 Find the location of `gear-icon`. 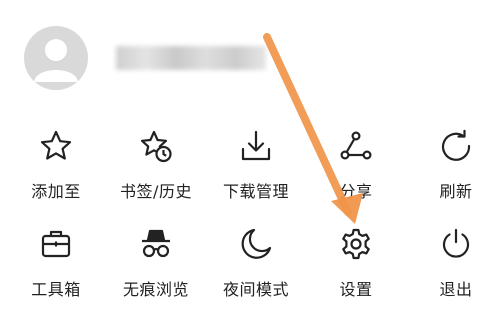

gear-icon is located at coordinates (356, 244).